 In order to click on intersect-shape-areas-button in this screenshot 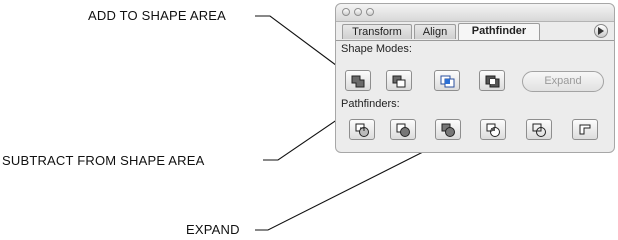, I will do `click(447, 80)`.